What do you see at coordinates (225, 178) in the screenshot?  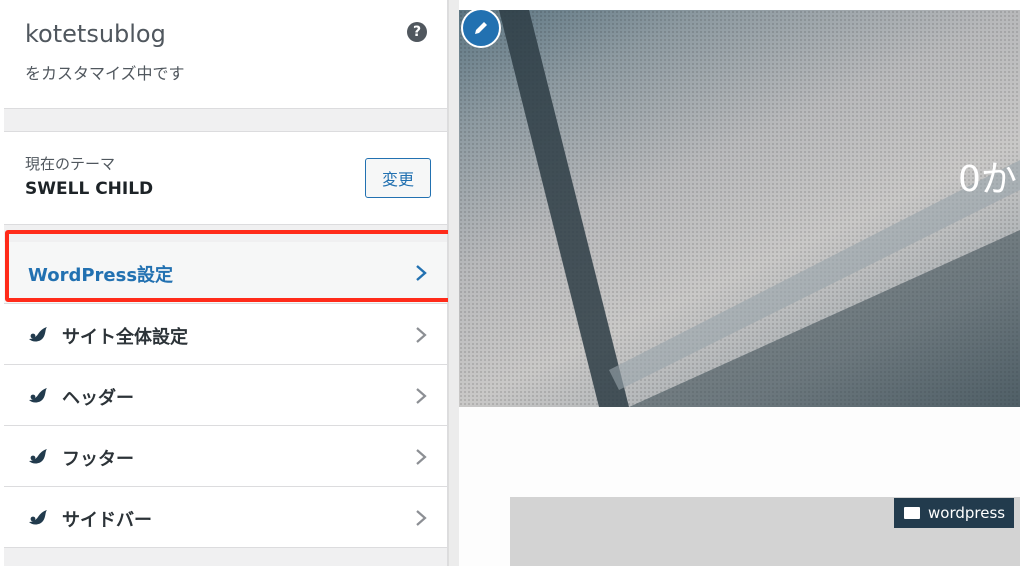 I see `active-theme-section: 現在のテーマ SWELL CHILD 変更` at bounding box center [225, 178].